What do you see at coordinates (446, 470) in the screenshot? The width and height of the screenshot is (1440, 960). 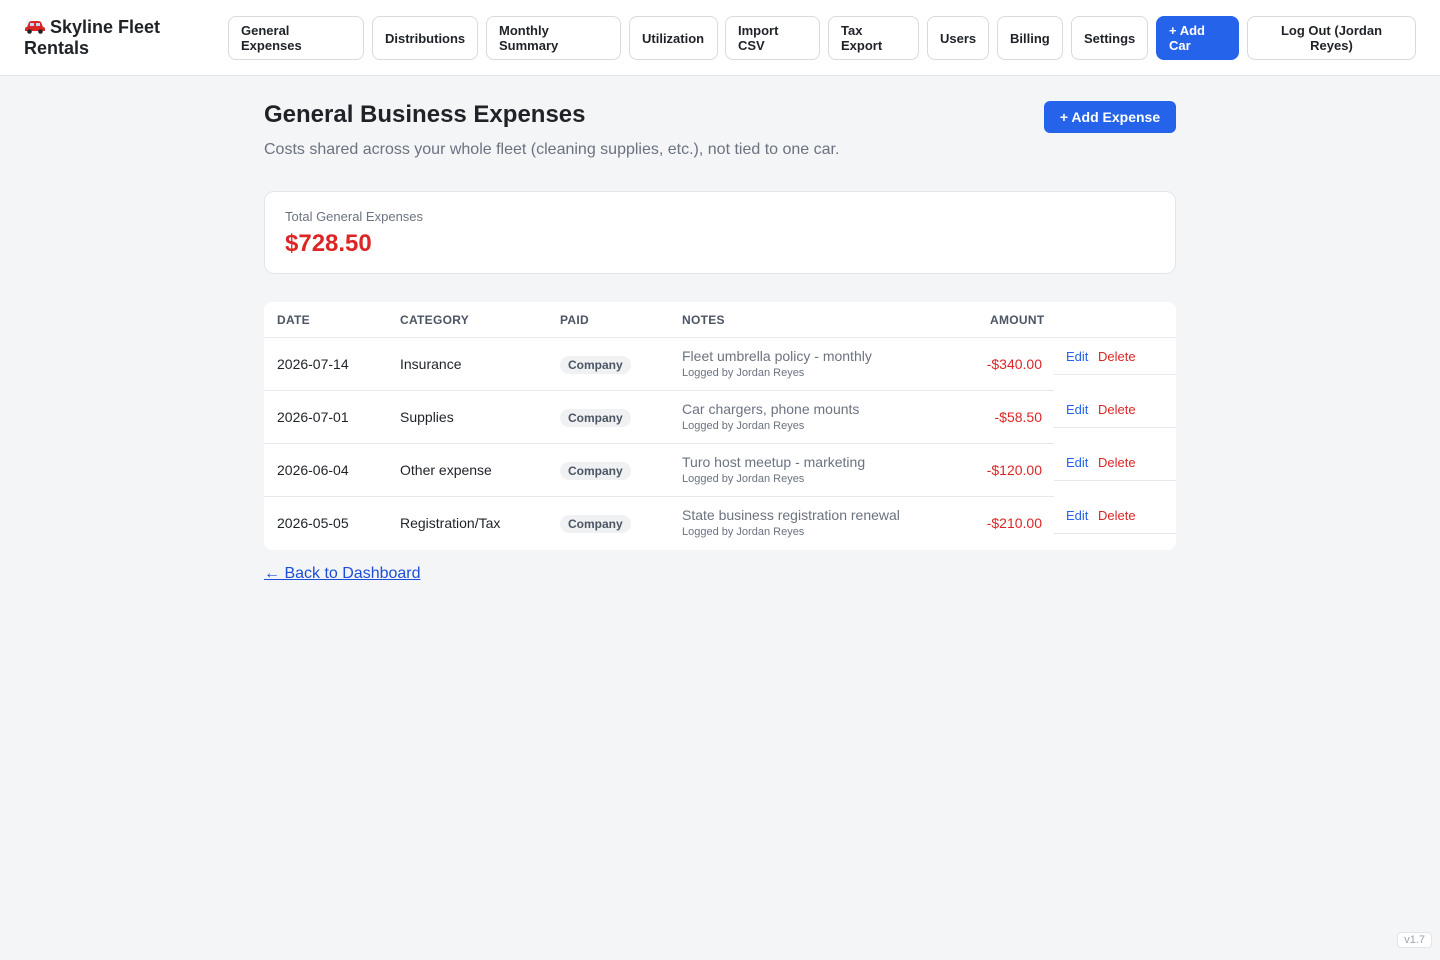 I see `row-category: Other expense` at bounding box center [446, 470].